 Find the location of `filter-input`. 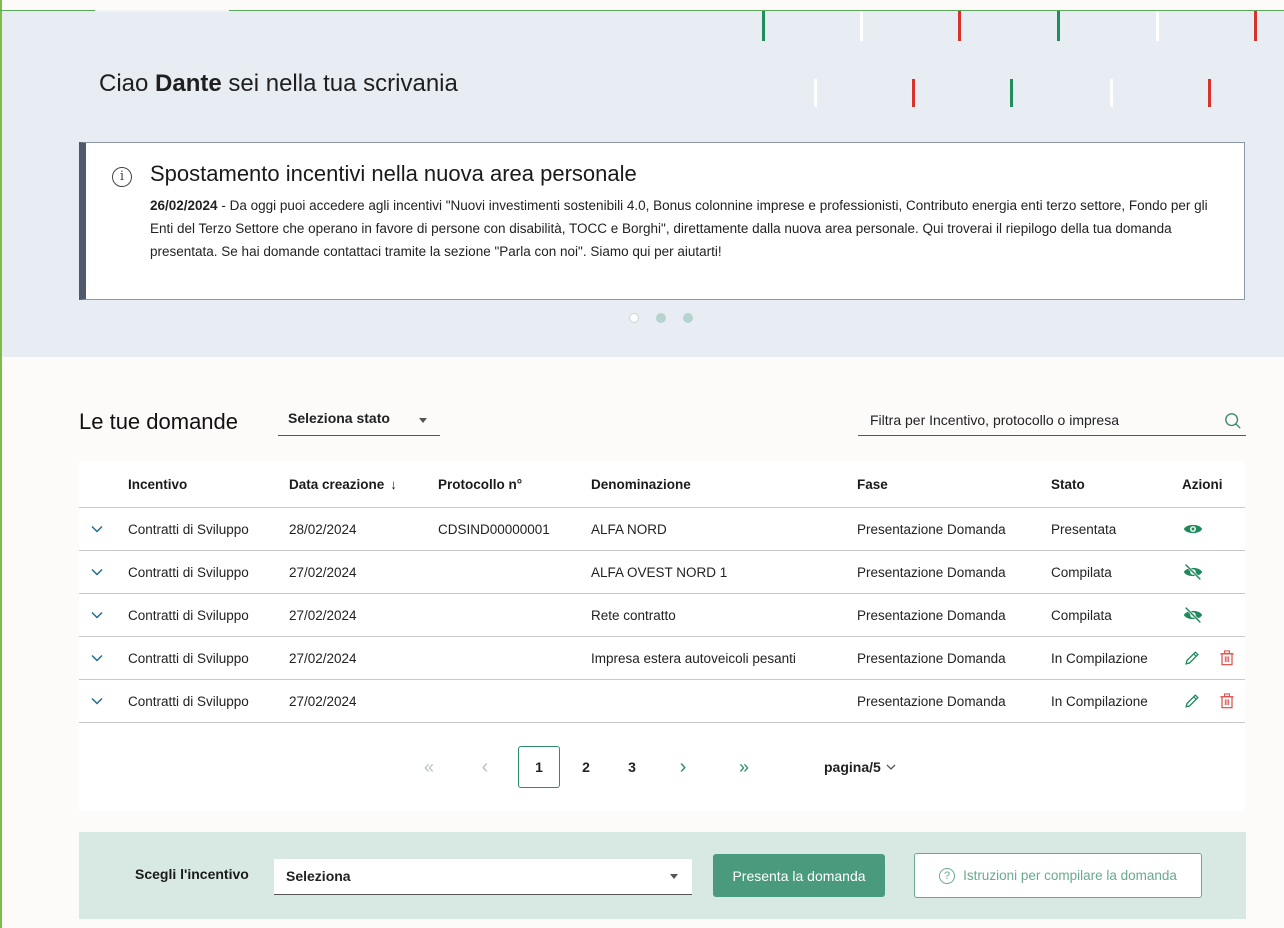

filter-input is located at coordinates (1035, 420).